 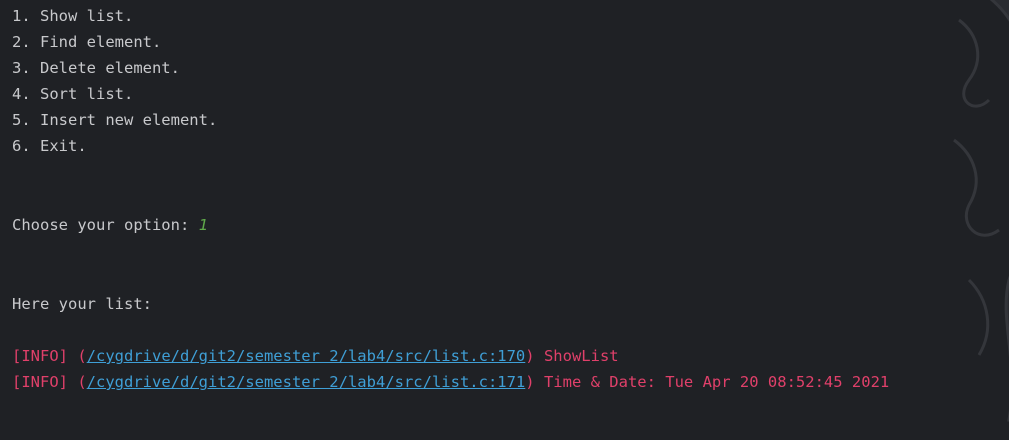 I want to click on option-prompt: Choose your option: 1, so click(x=110, y=225).